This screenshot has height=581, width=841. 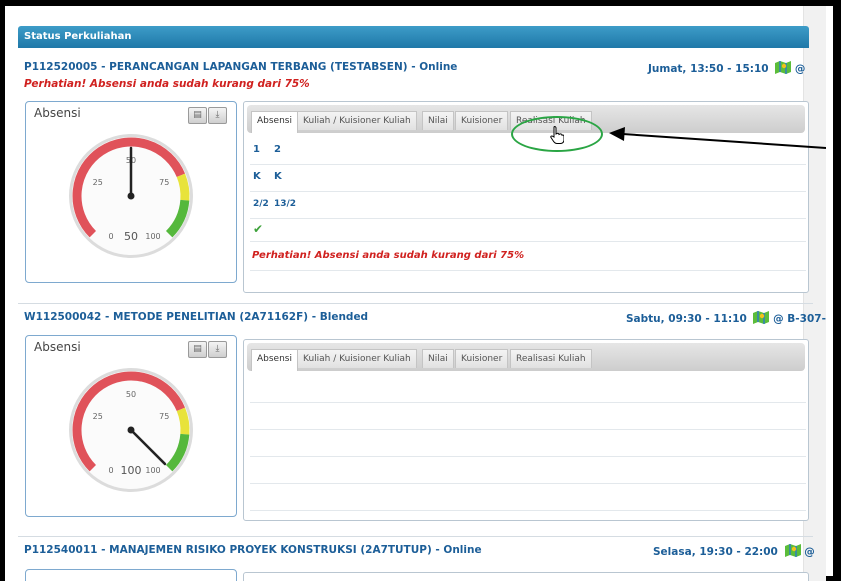 What do you see at coordinates (717, 138) in the screenshot?
I see `annotation-arrow` at bounding box center [717, 138].